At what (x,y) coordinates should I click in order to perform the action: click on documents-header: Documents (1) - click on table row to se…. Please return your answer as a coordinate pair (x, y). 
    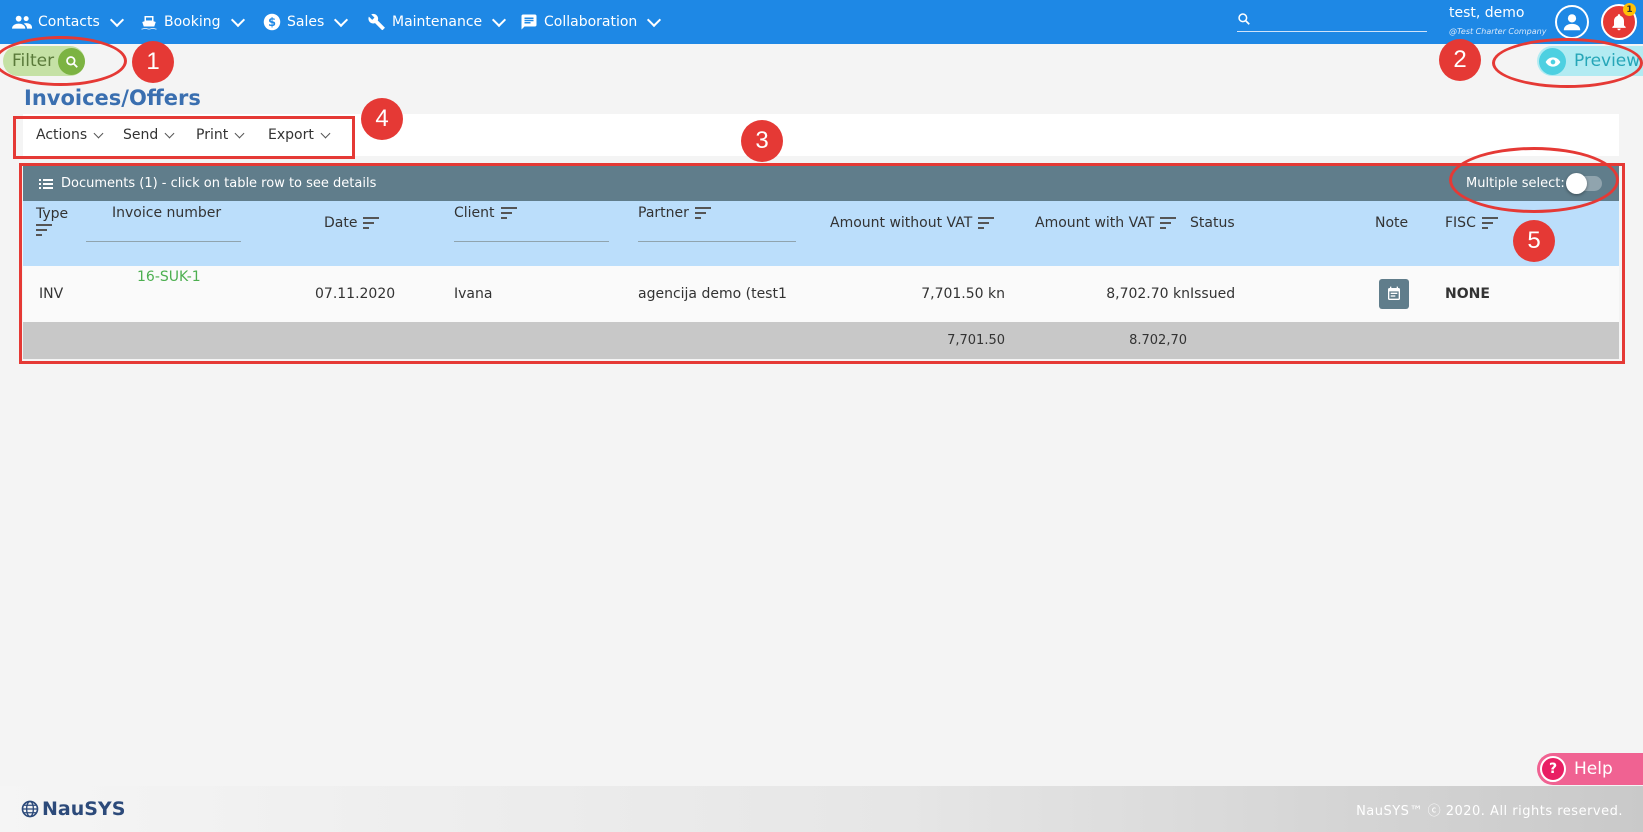
    Looking at the image, I should click on (821, 183).